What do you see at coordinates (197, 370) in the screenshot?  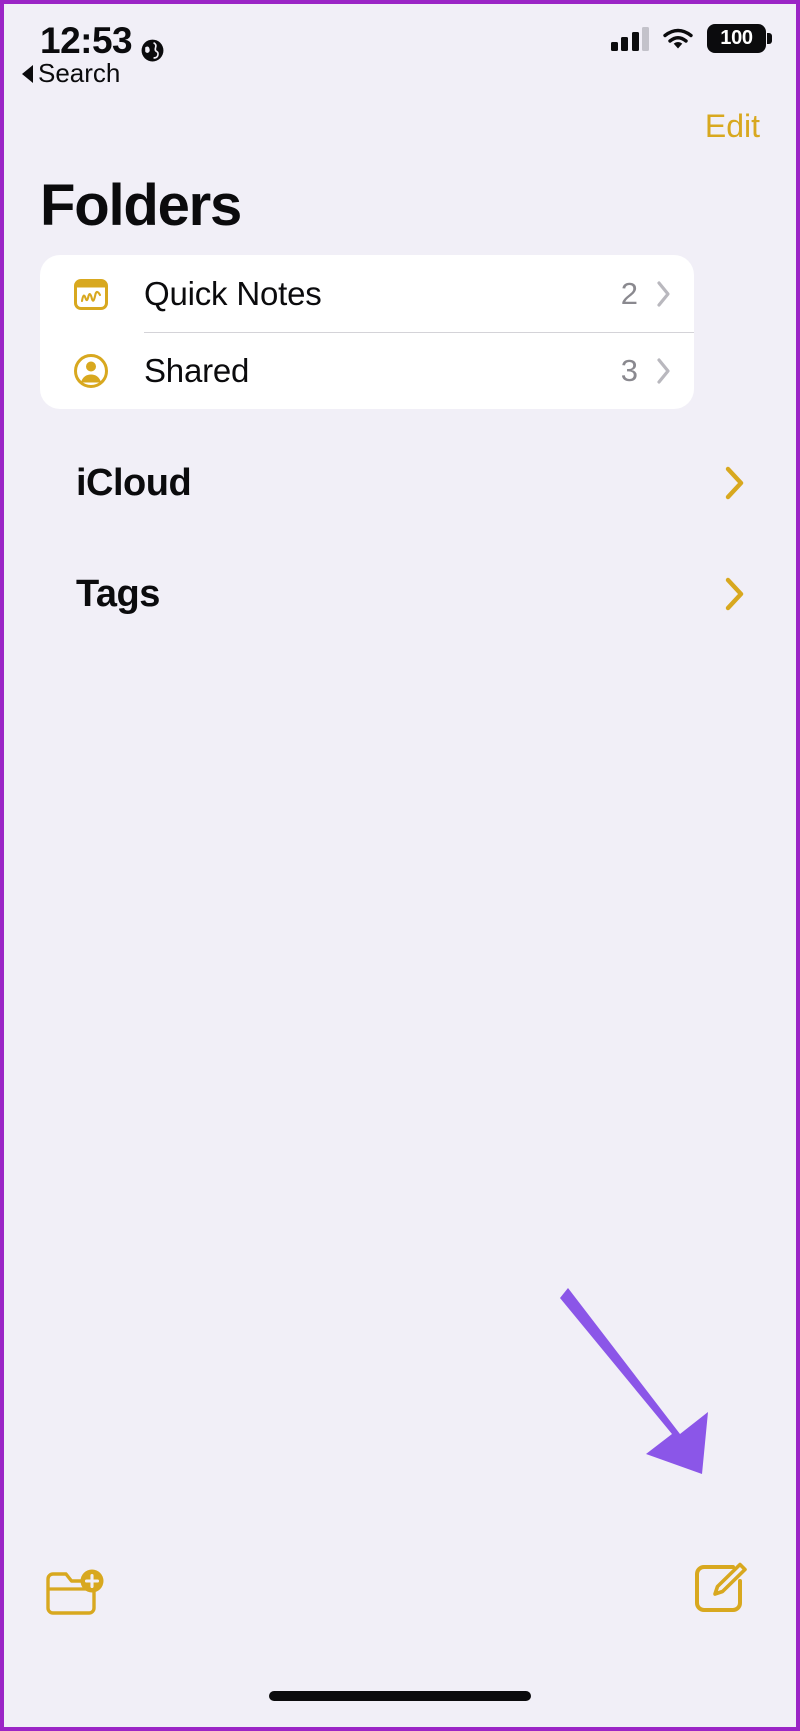 I see `folder-label: Shared` at bounding box center [197, 370].